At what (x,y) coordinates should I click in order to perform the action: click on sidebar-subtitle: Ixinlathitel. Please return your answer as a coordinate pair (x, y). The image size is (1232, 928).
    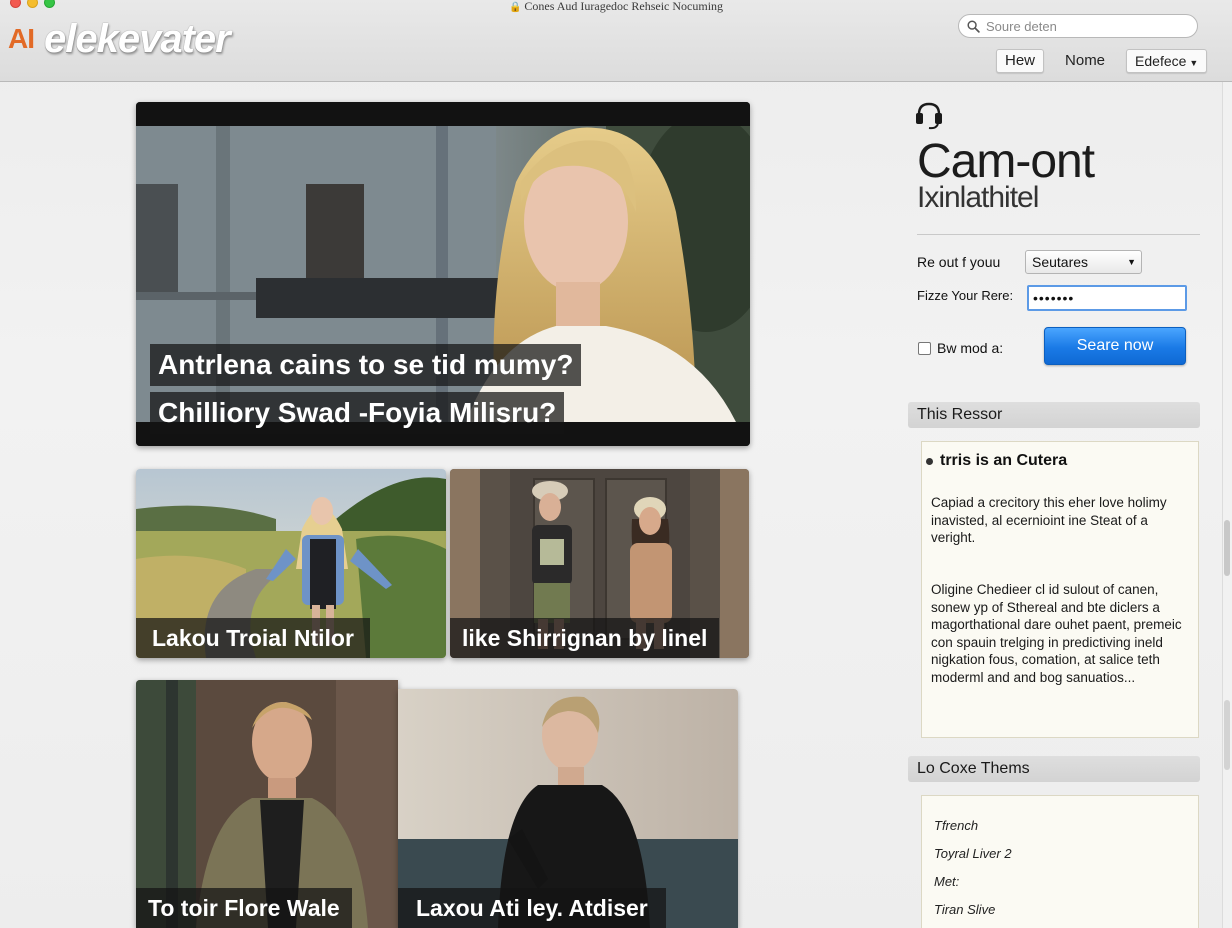
    Looking at the image, I should click on (978, 197).